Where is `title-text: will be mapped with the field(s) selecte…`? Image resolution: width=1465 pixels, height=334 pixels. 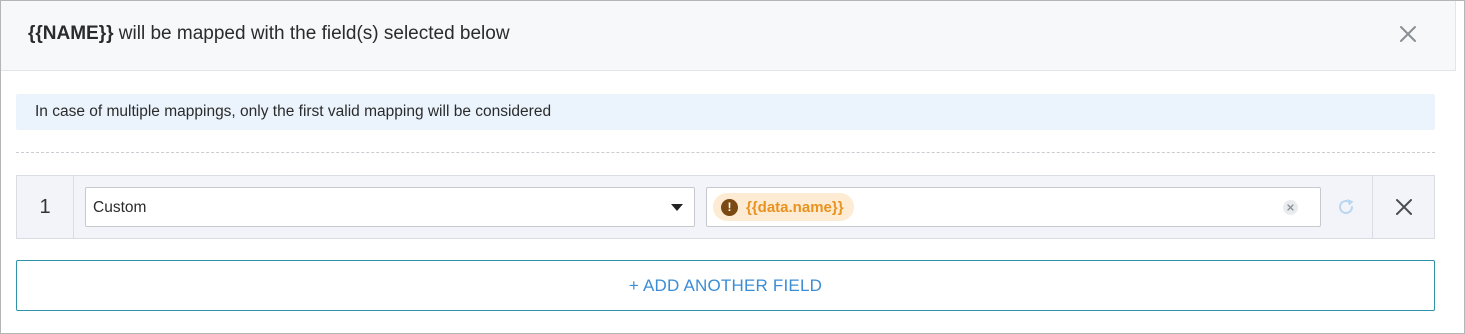 title-text: will be mapped with the field(s) selecte… is located at coordinates (311, 33).